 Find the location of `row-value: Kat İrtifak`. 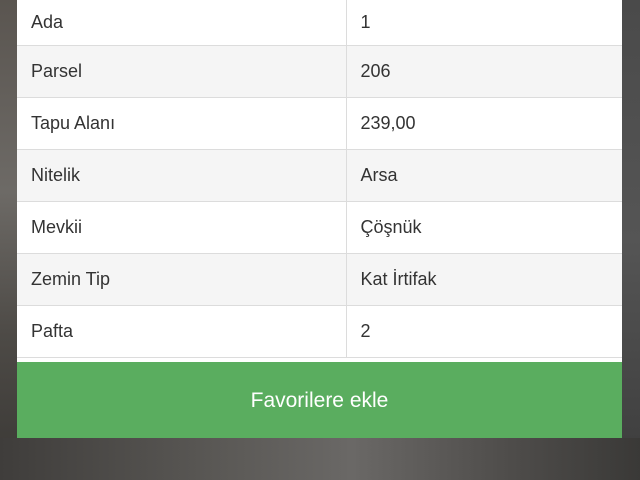

row-value: Kat İrtifak is located at coordinates (484, 279).